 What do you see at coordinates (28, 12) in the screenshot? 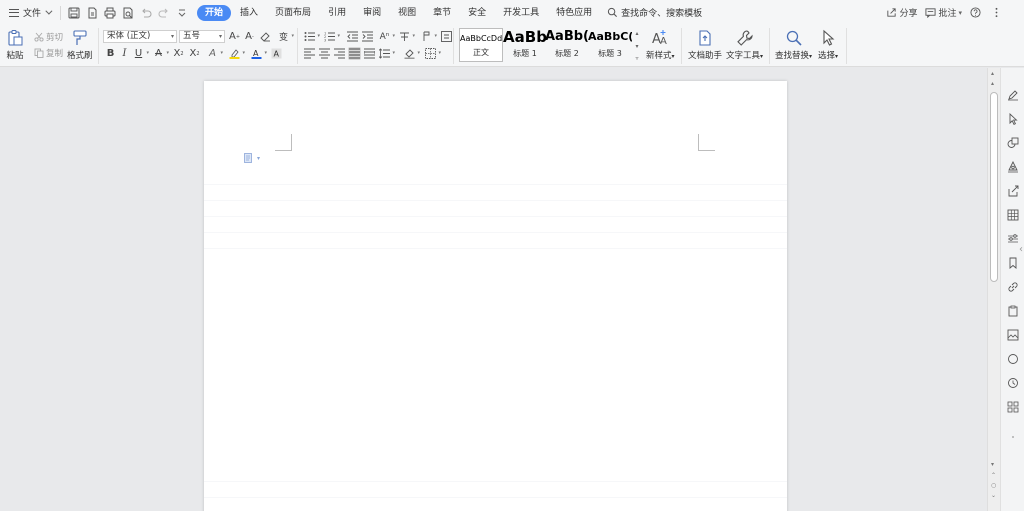
I see `file-menu: 文件` at bounding box center [28, 12].